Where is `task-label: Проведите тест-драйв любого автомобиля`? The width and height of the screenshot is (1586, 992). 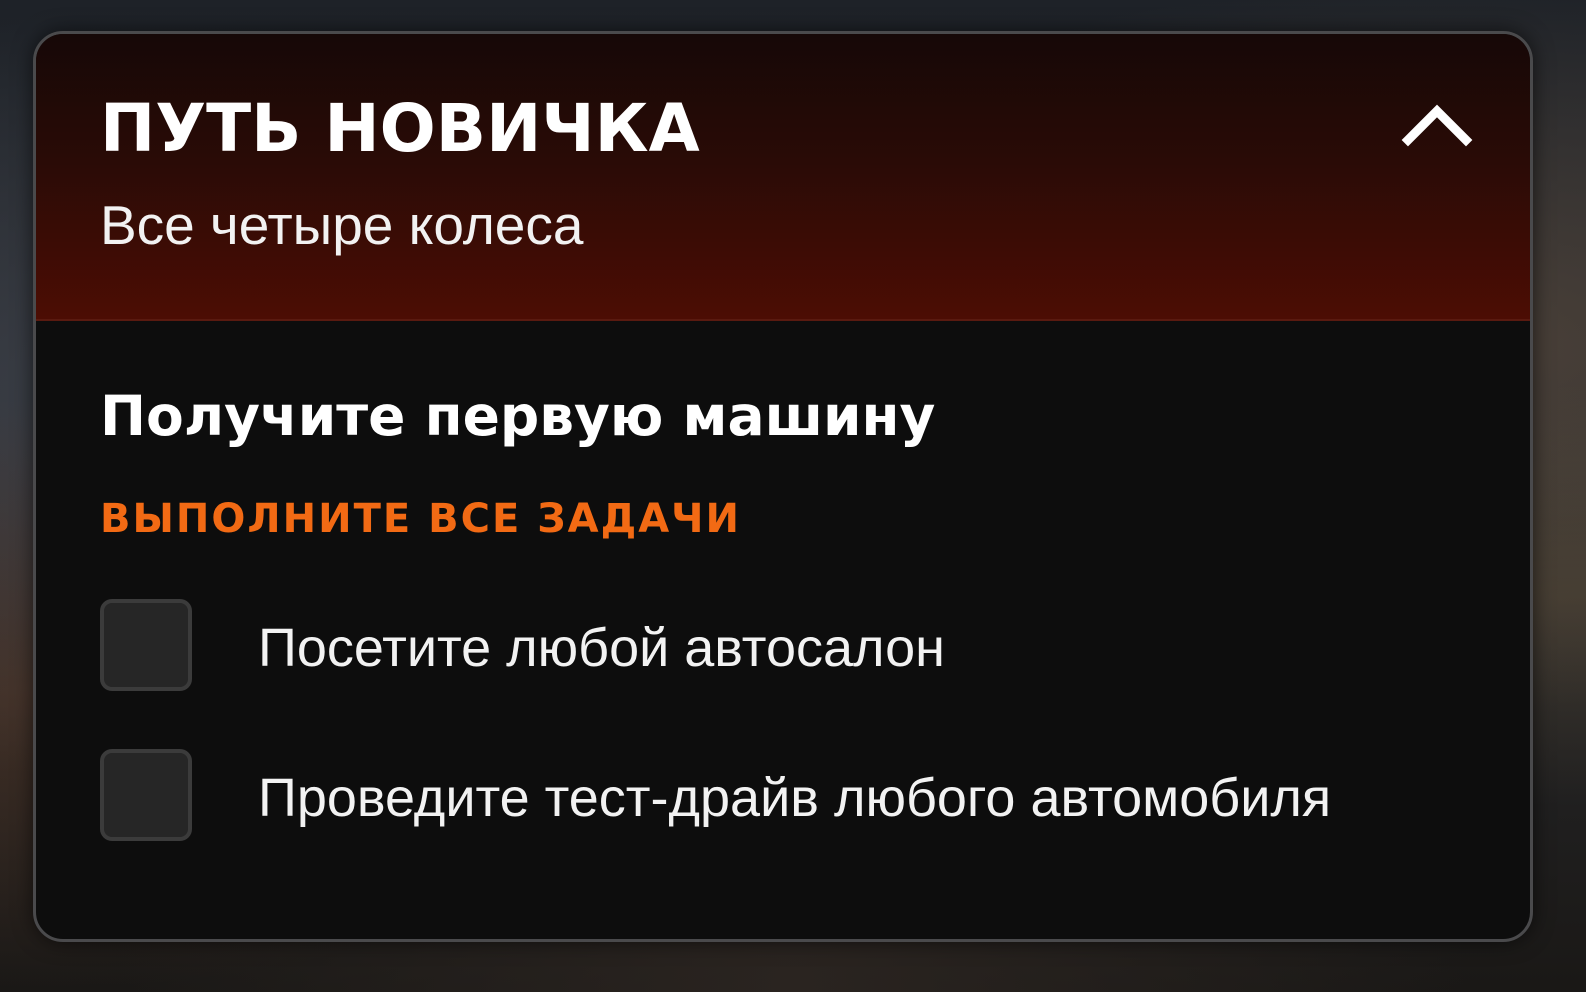
task-label: Проведите тест-драйв любого автомобиля is located at coordinates (795, 798).